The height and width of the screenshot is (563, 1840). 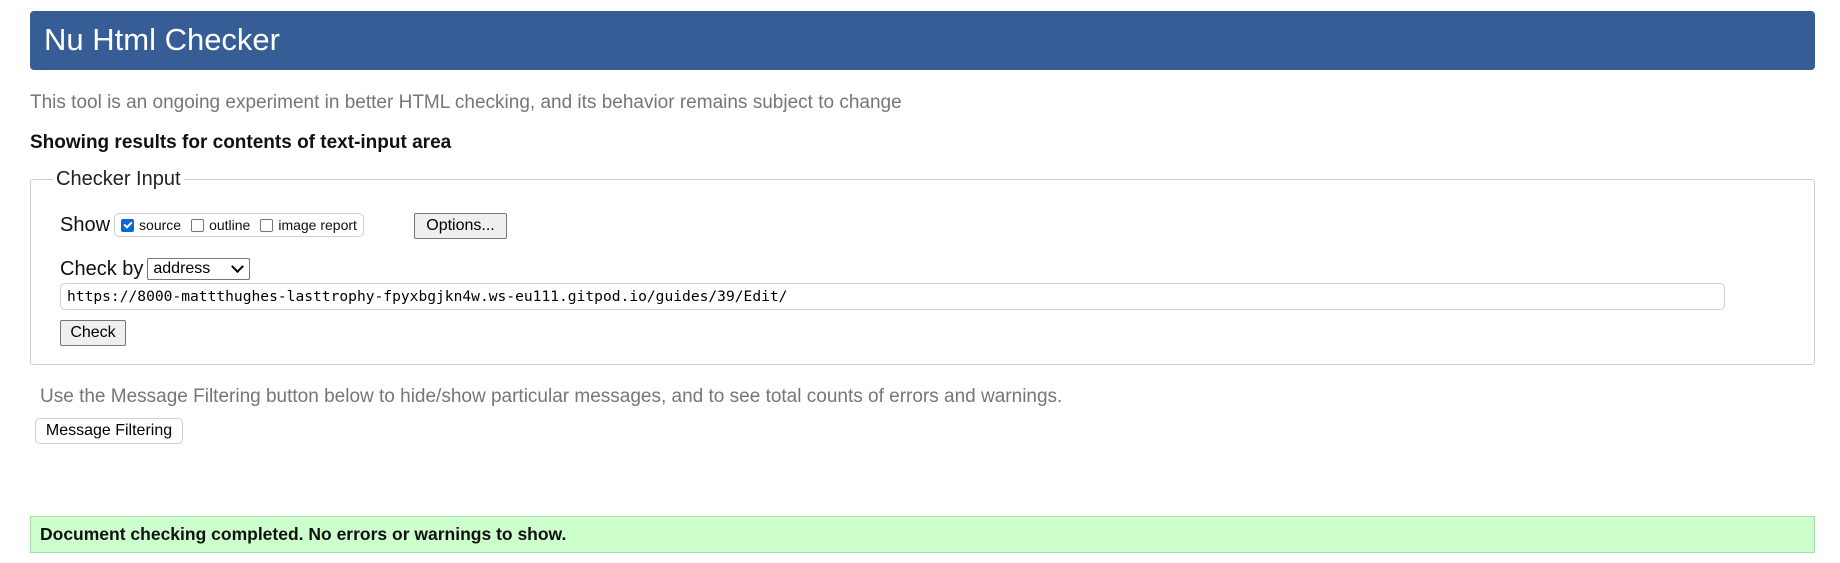 I want to click on show-options-group: source outline image report, so click(x=239, y=225).